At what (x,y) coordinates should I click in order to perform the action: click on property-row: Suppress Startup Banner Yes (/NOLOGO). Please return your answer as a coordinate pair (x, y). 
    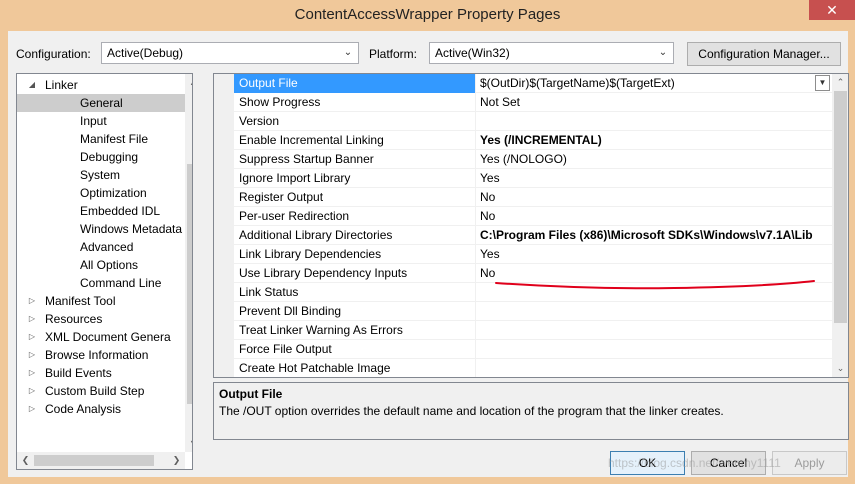
    Looking at the image, I should click on (523, 159).